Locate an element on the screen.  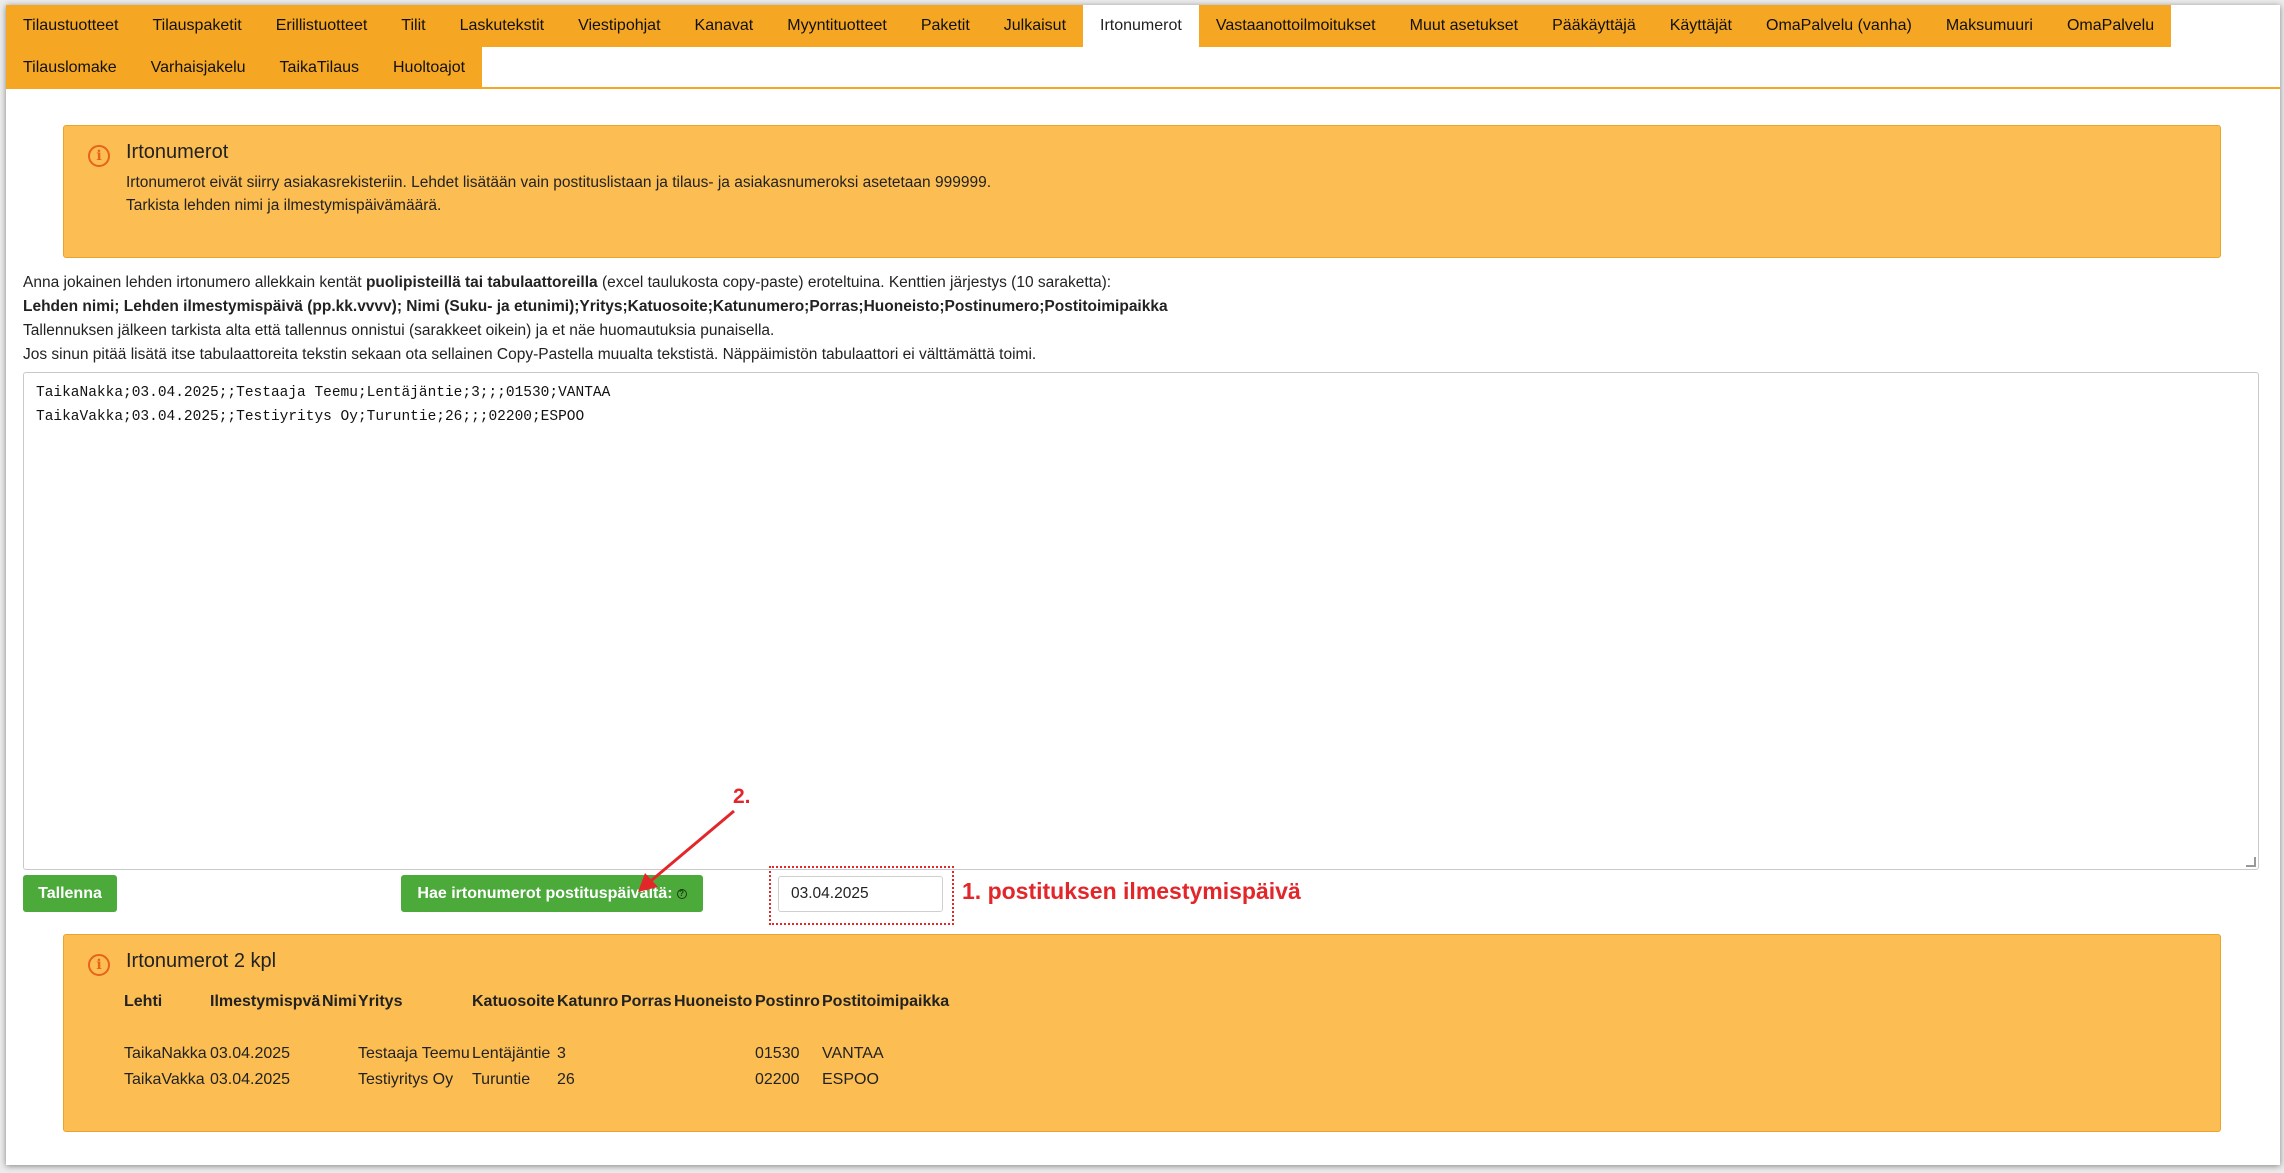
tab-maksumuuri: Maksumuuri is located at coordinates (1989, 26).